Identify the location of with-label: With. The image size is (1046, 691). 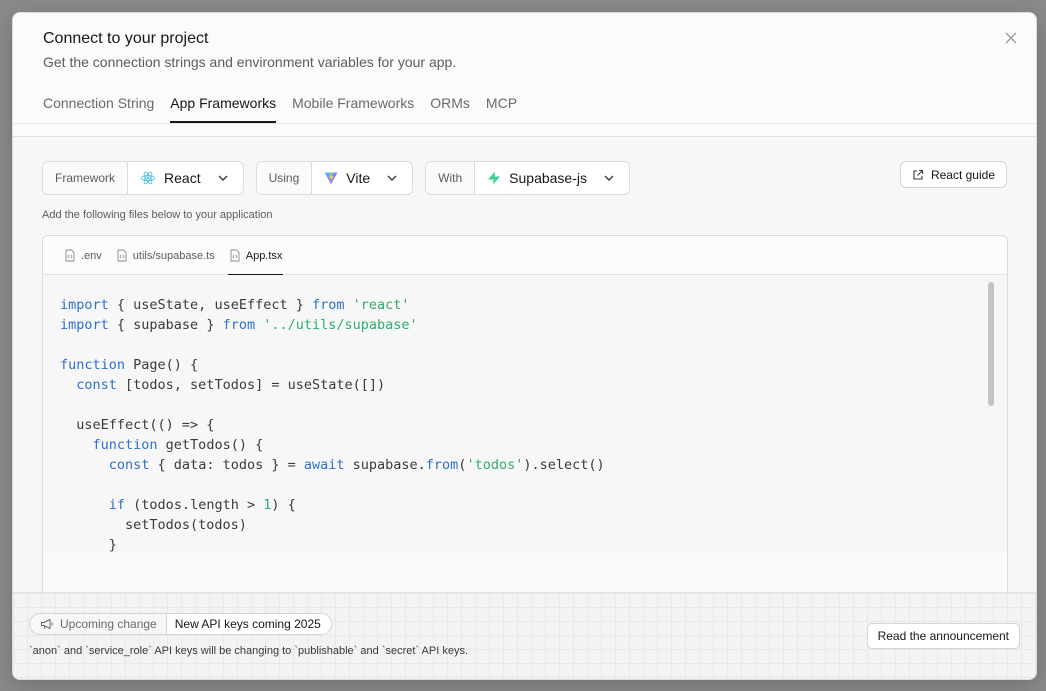
(451, 178).